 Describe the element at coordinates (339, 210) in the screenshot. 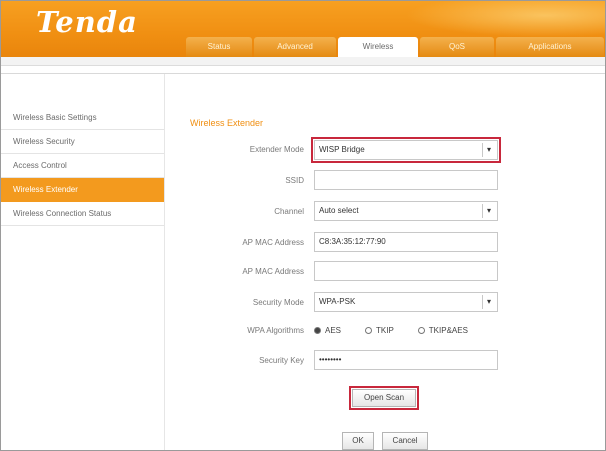

I see `channel-value: Auto select` at that location.